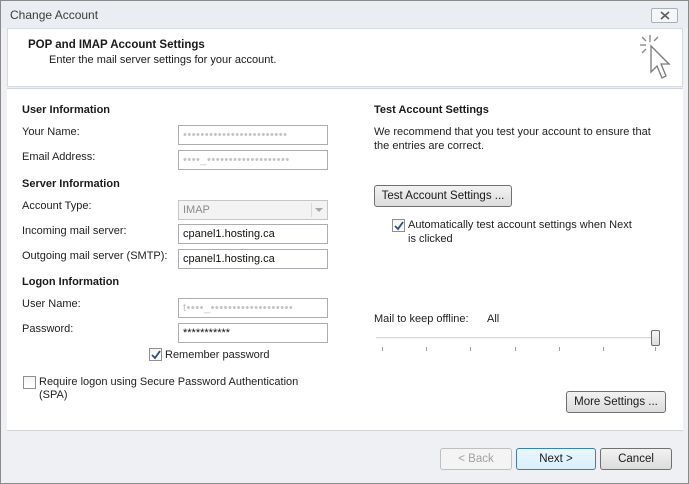  Describe the element at coordinates (318, 210) in the screenshot. I see `chevron-down-icon` at that location.